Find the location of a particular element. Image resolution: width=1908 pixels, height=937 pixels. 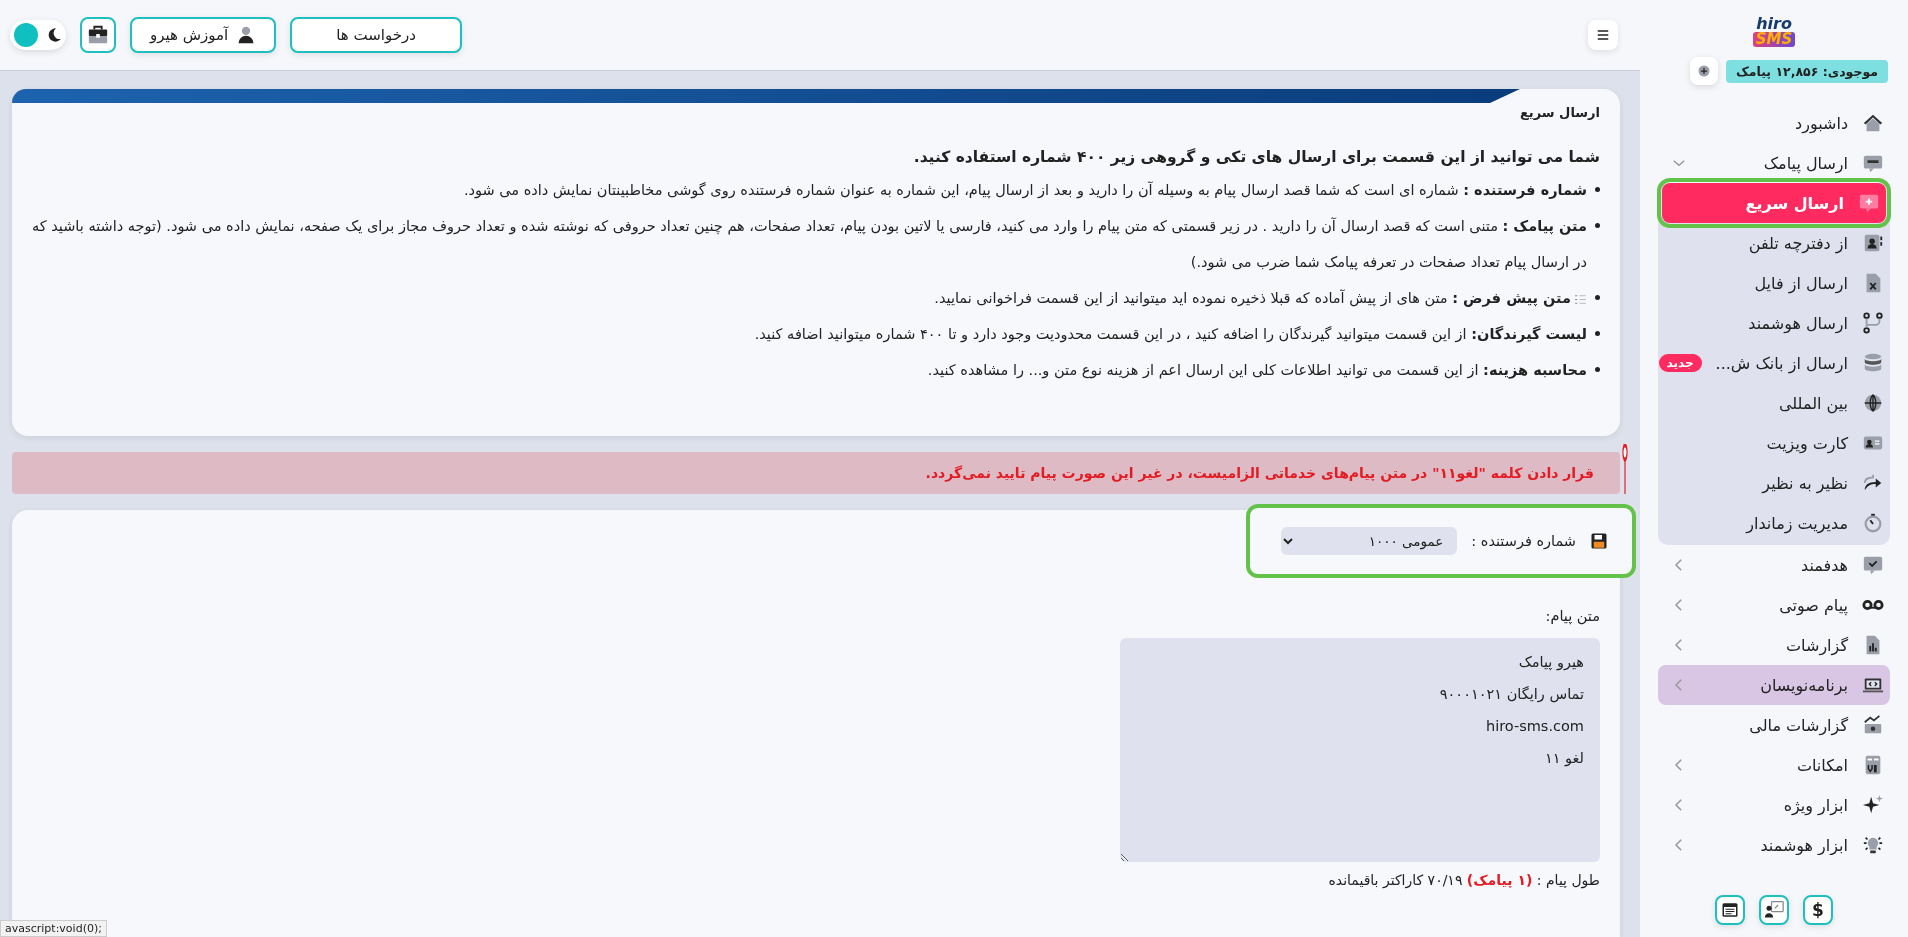

intro-text: شما می توانید از این قسمت برای ارسال های تکی و گروهی زیر ۴۰۰ شماره استفاده کنید. is located at coordinates (1256, 157).